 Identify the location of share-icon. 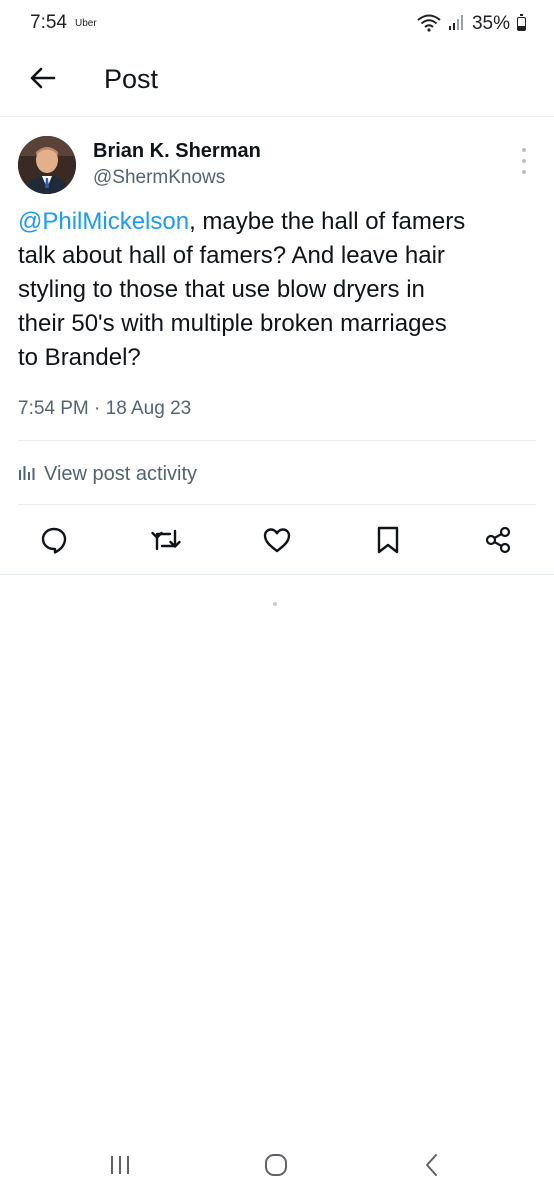
(498, 542).